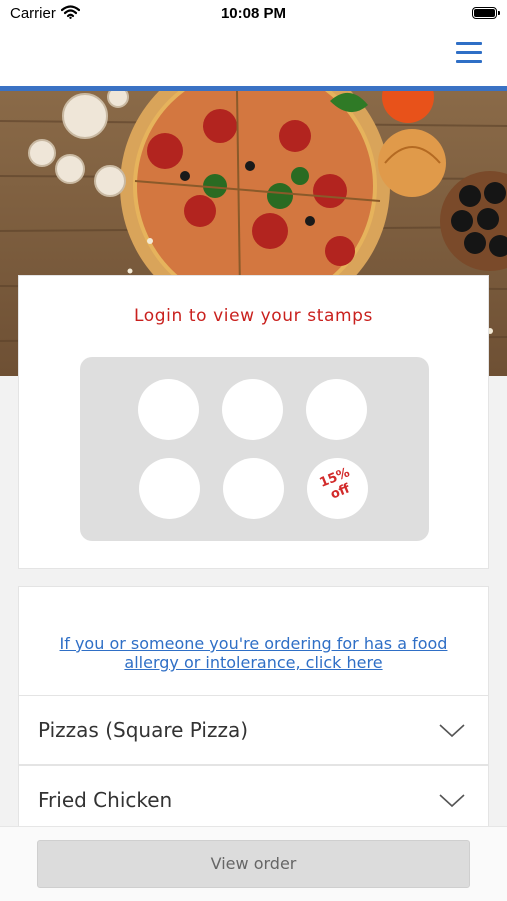 This screenshot has height=901, width=507. Describe the element at coordinates (253, 800) in the screenshot. I see `category-row-fried-chicken: Fried Chicken` at that location.